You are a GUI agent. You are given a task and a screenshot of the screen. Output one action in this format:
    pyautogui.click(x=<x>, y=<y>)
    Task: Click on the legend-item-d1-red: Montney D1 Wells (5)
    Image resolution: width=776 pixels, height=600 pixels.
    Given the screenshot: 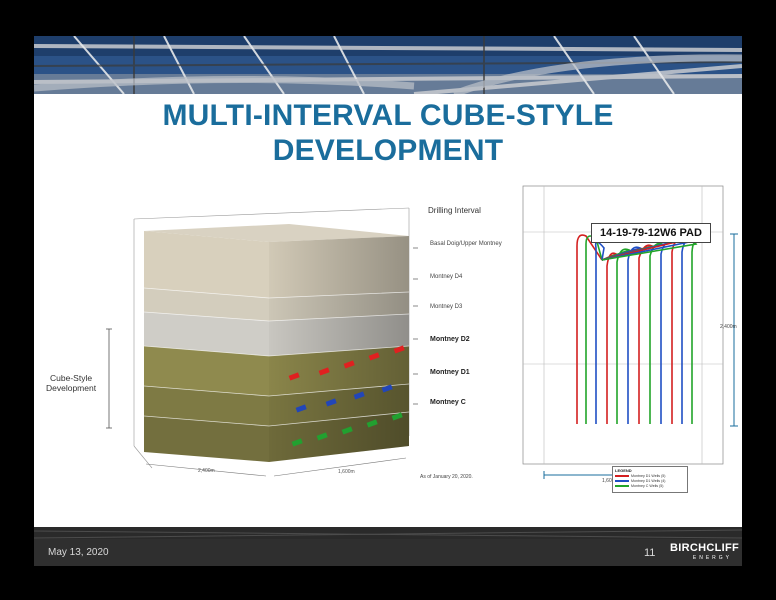 What is the action you would take?
    pyautogui.click(x=640, y=476)
    